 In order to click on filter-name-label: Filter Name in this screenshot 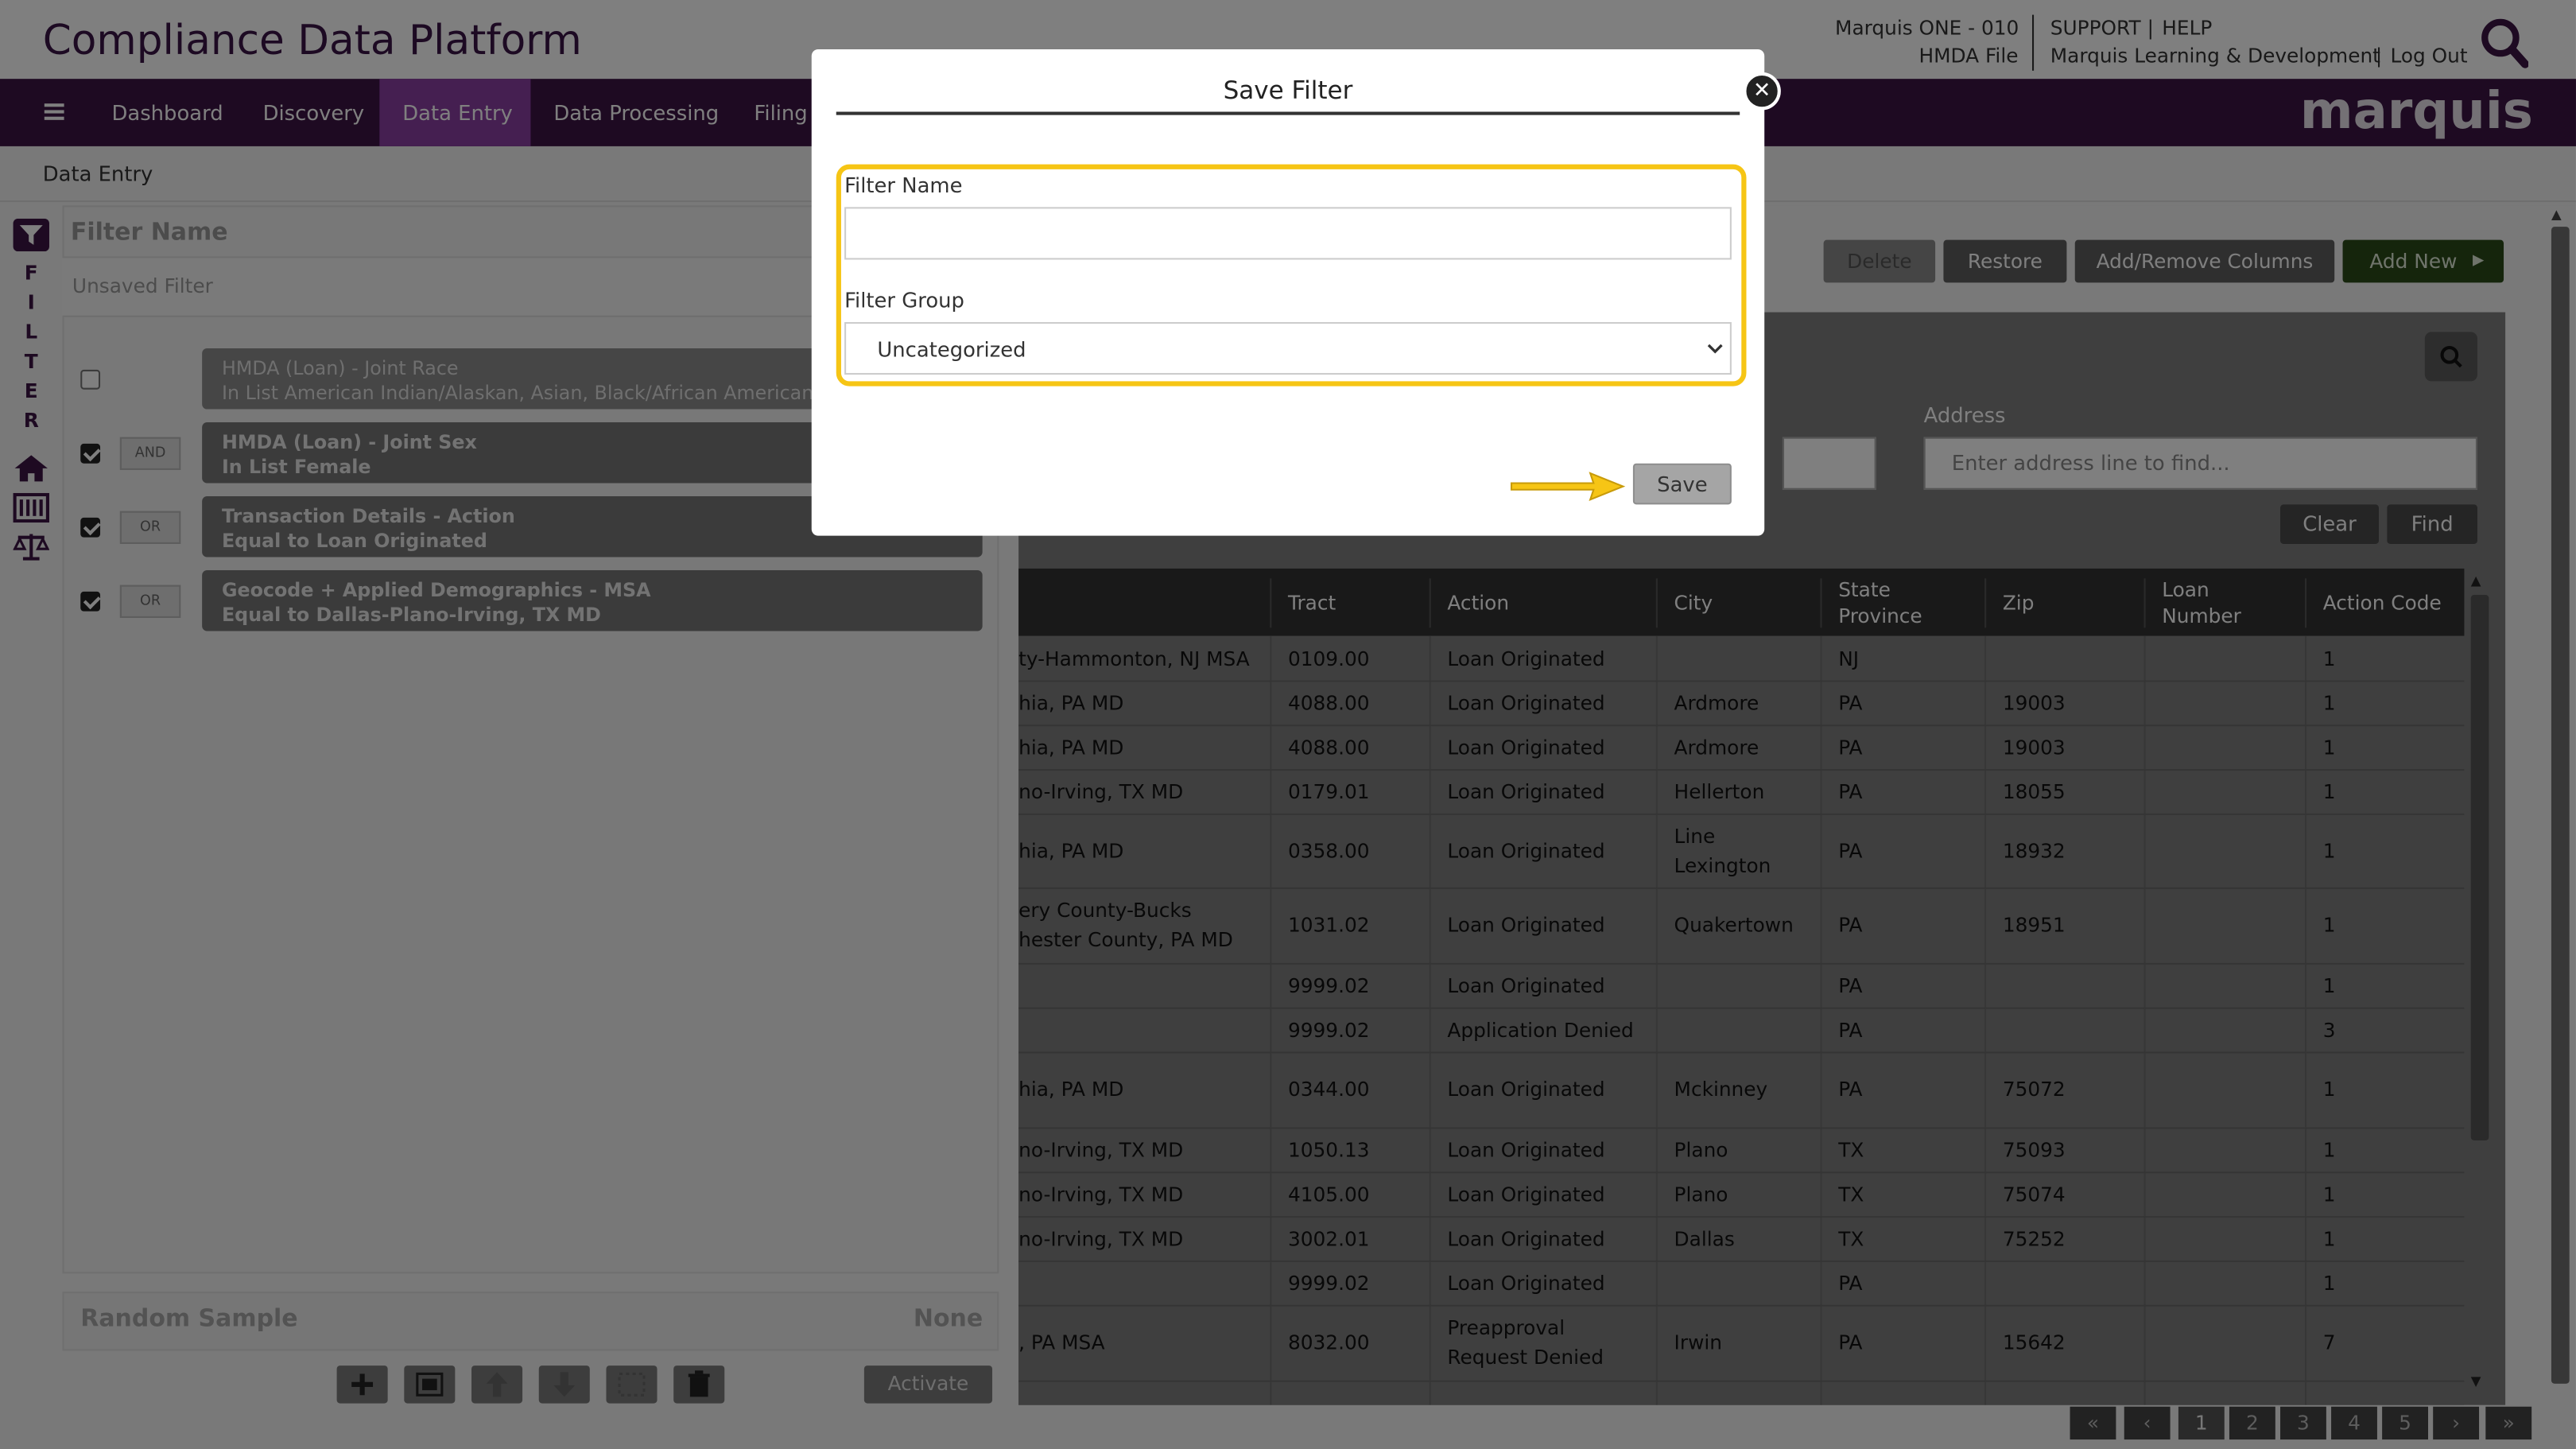, I will do `click(904, 184)`.